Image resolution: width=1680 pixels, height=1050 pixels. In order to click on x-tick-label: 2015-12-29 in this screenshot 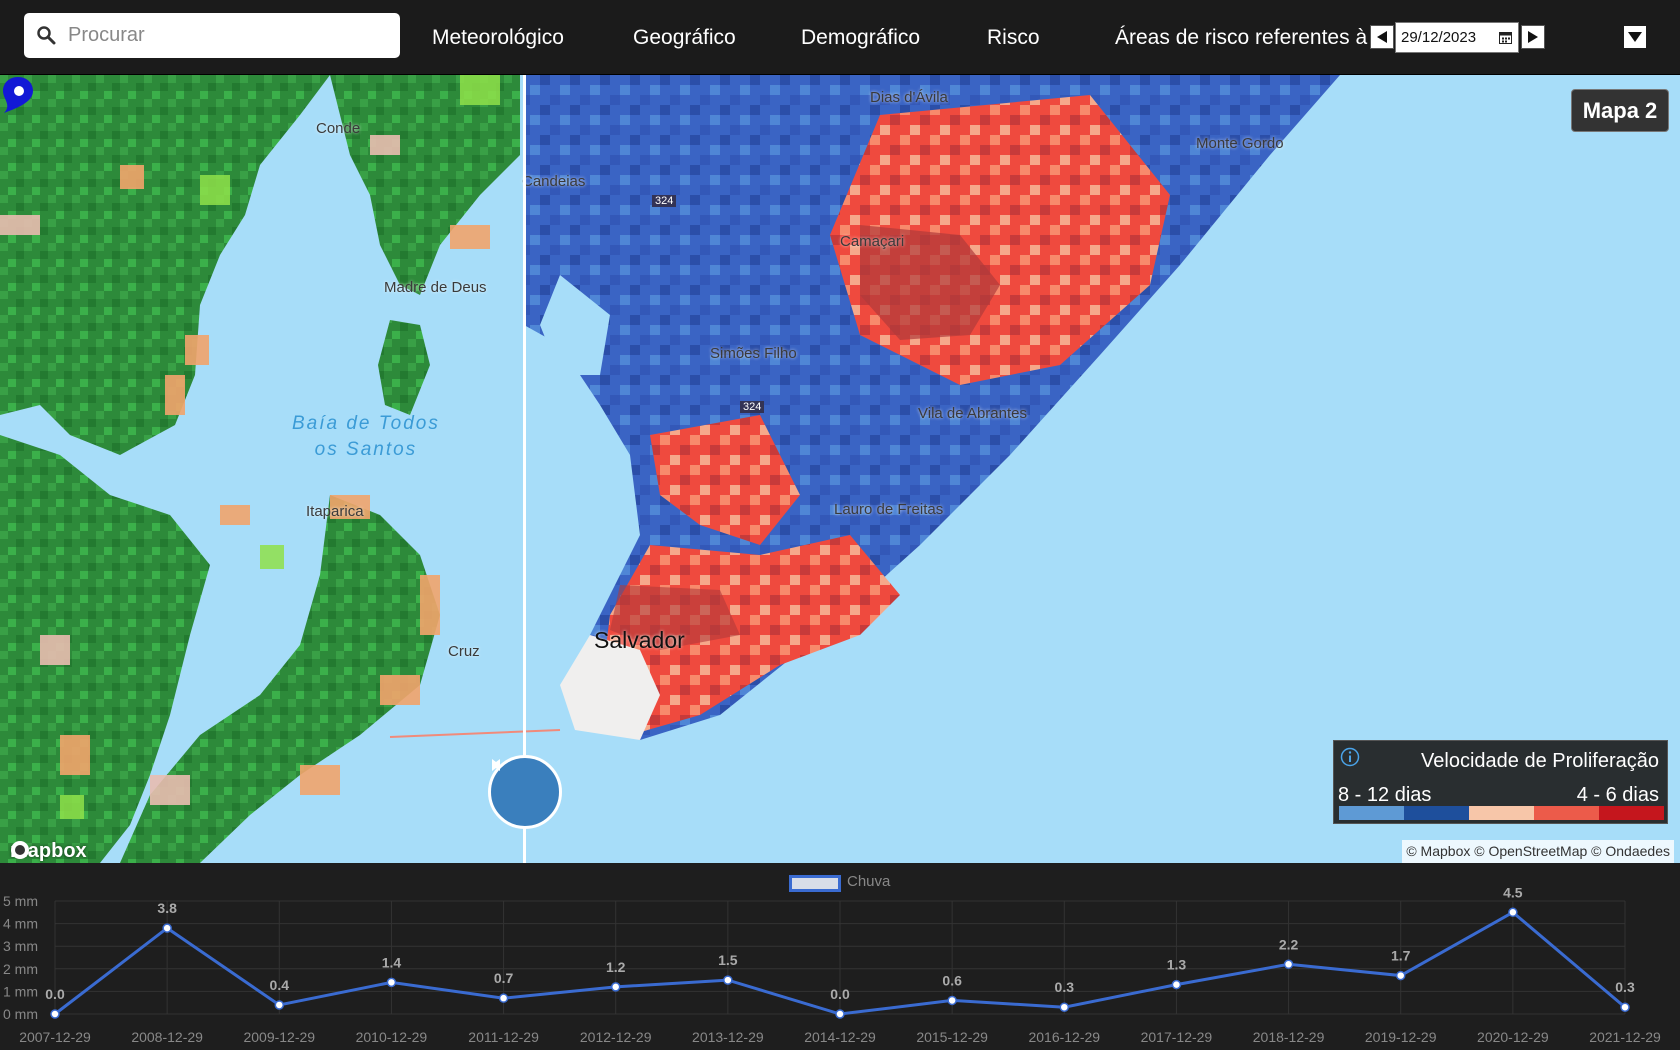, I will do `click(952, 1037)`.